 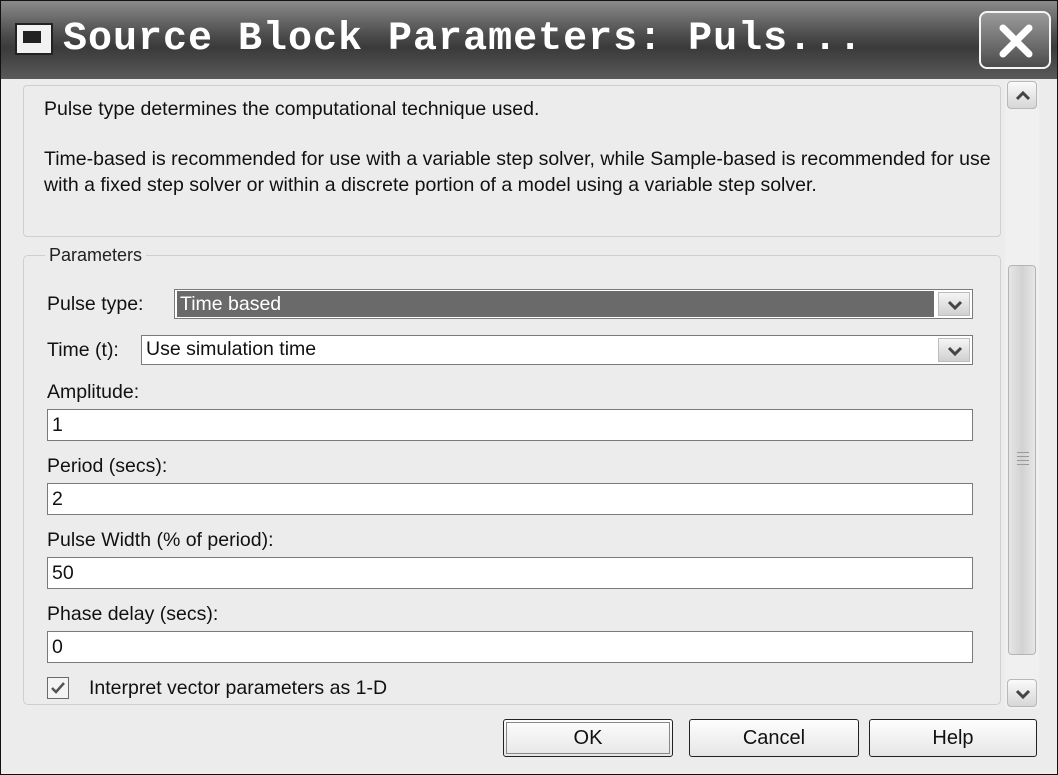 What do you see at coordinates (238, 688) in the screenshot?
I see `interpret-vector-label: Interpret vector parameters as 1-D` at bounding box center [238, 688].